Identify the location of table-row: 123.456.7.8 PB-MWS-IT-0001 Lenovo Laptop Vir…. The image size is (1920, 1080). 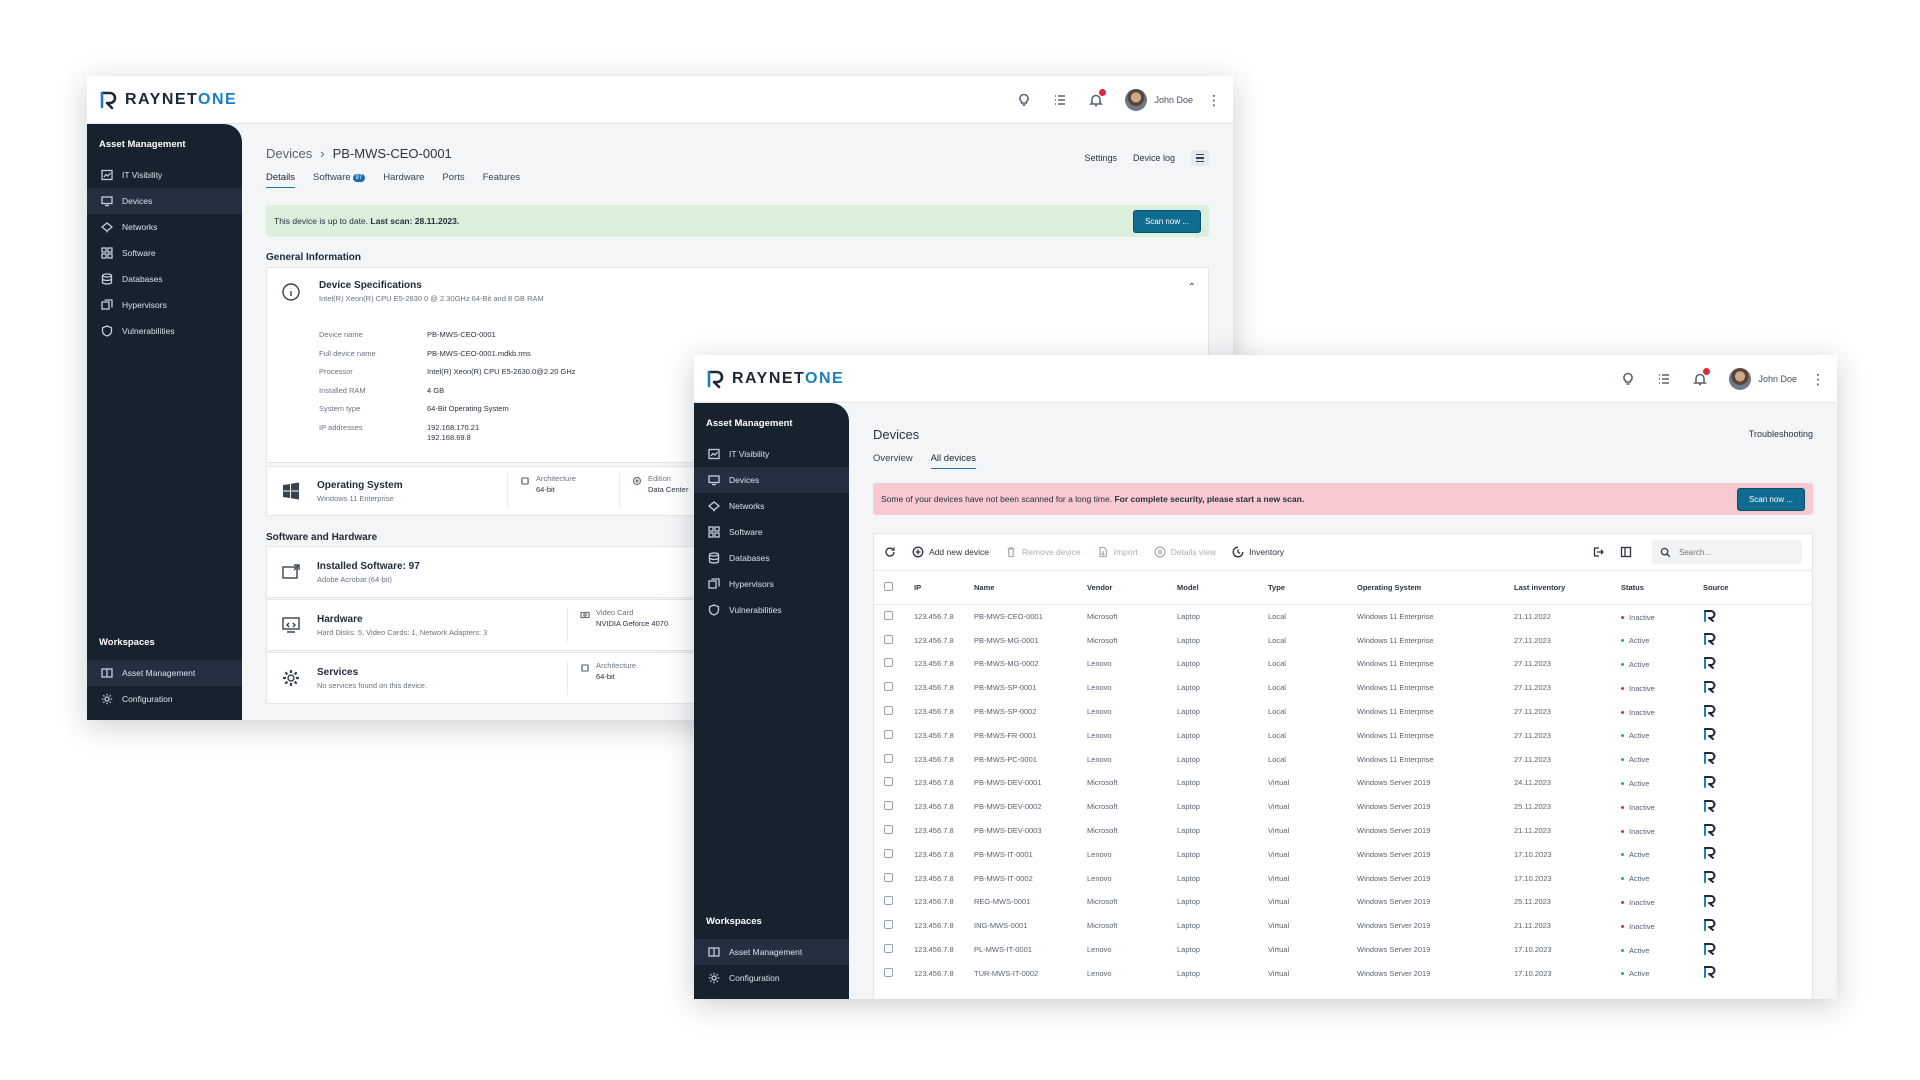
(1343, 854).